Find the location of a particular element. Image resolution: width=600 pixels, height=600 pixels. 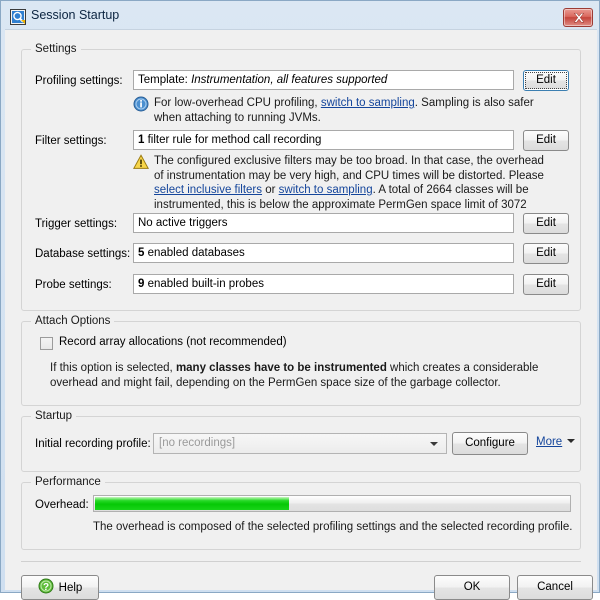

help-icon: ? is located at coordinates (46, 587).